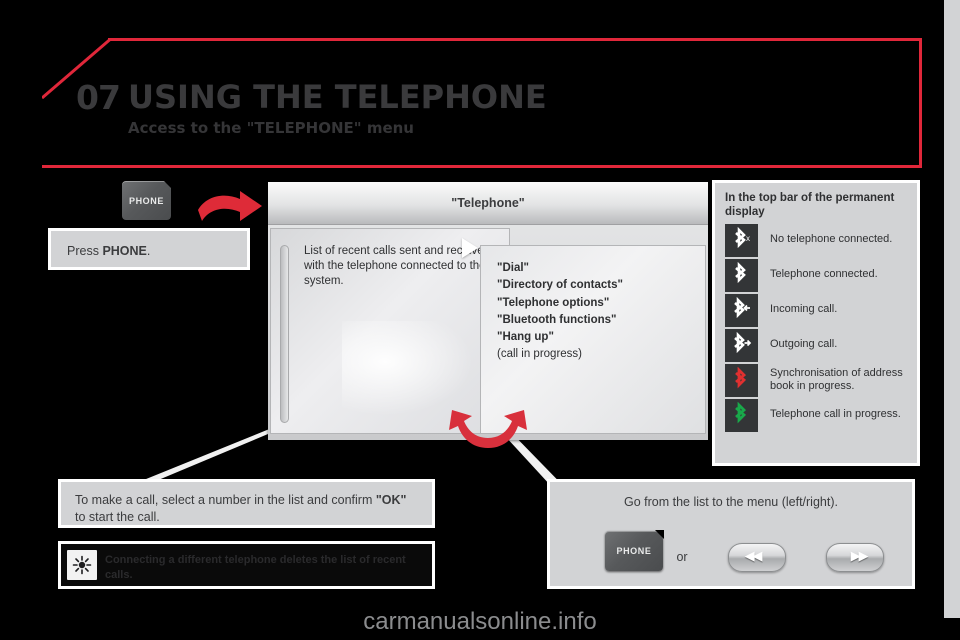 The image size is (960, 640). What do you see at coordinates (748, 238) in the screenshot?
I see `svg-text: x` at bounding box center [748, 238].